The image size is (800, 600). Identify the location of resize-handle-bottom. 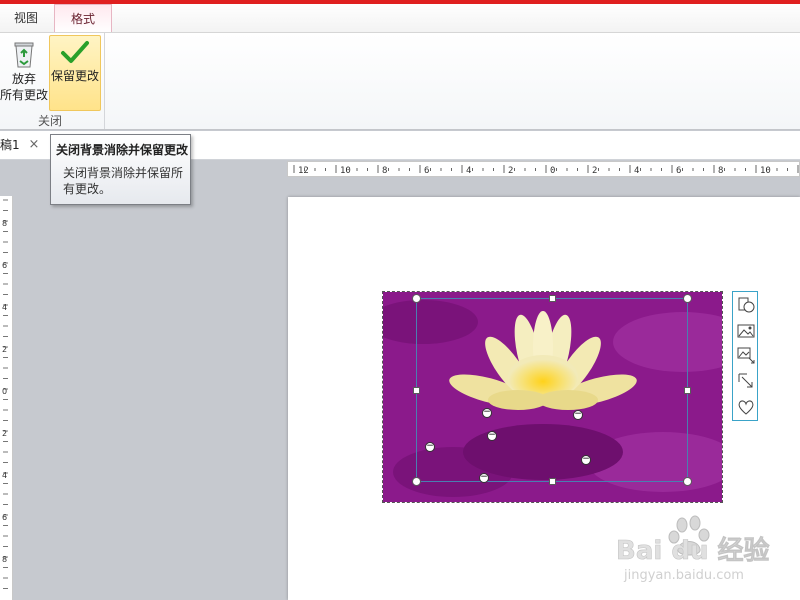
(552, 481).